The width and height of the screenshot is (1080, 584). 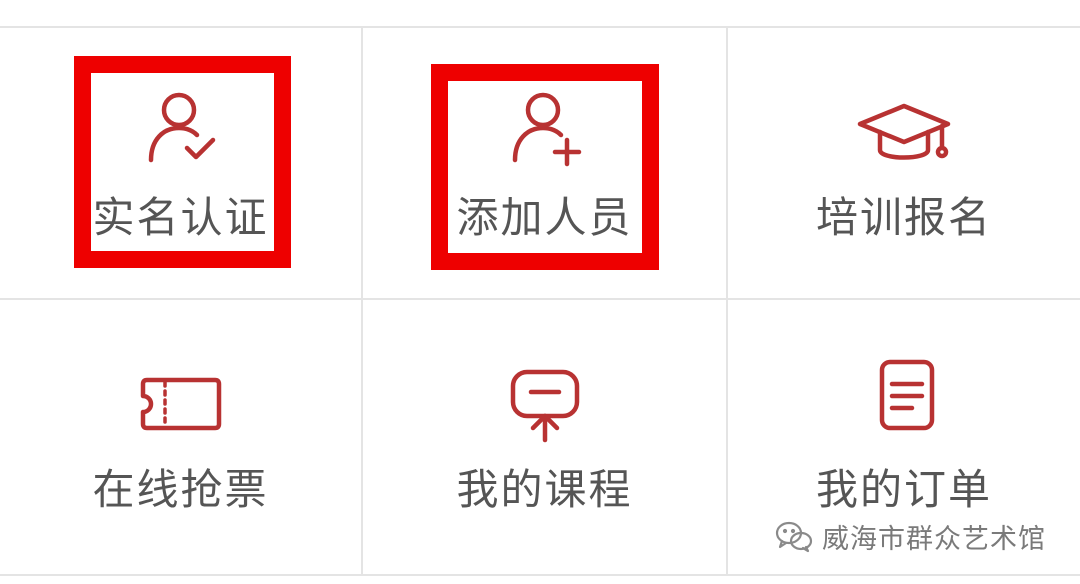 What do you see at coordinates (903, 217) in the screenshot?
I see `menu-item-label: 培训报名` at bounding box center [903, 217].